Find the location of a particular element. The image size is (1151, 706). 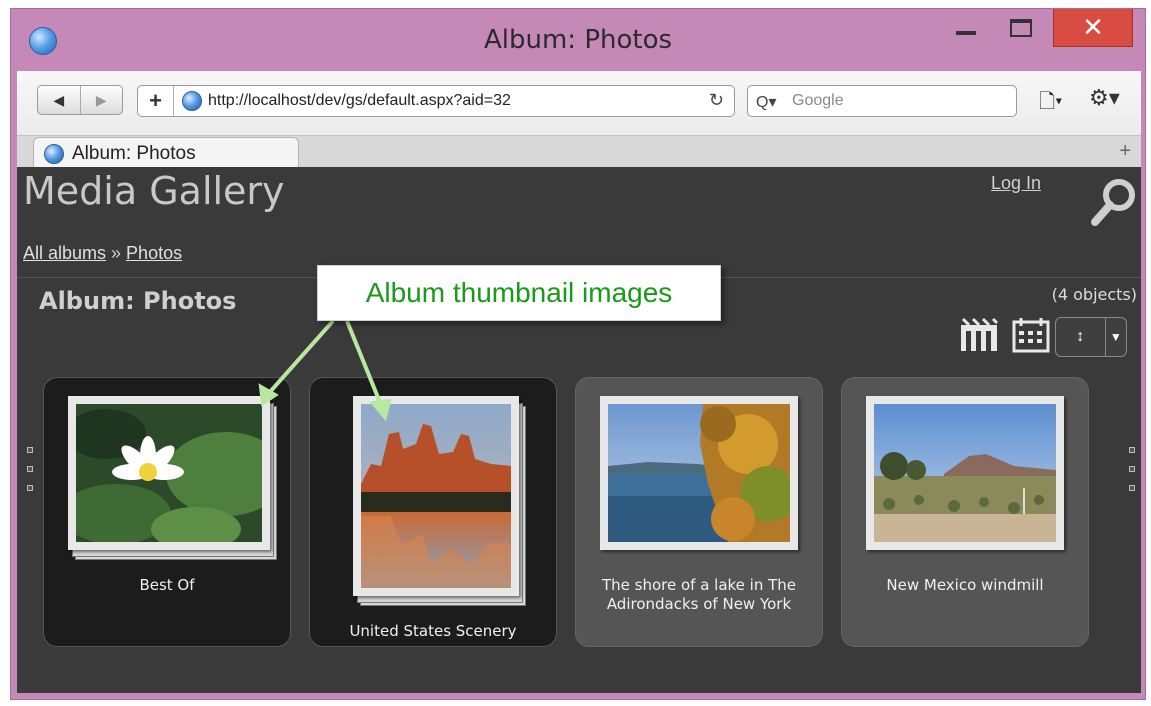

close-button: ✕ is located at coordinates (1093, 28).